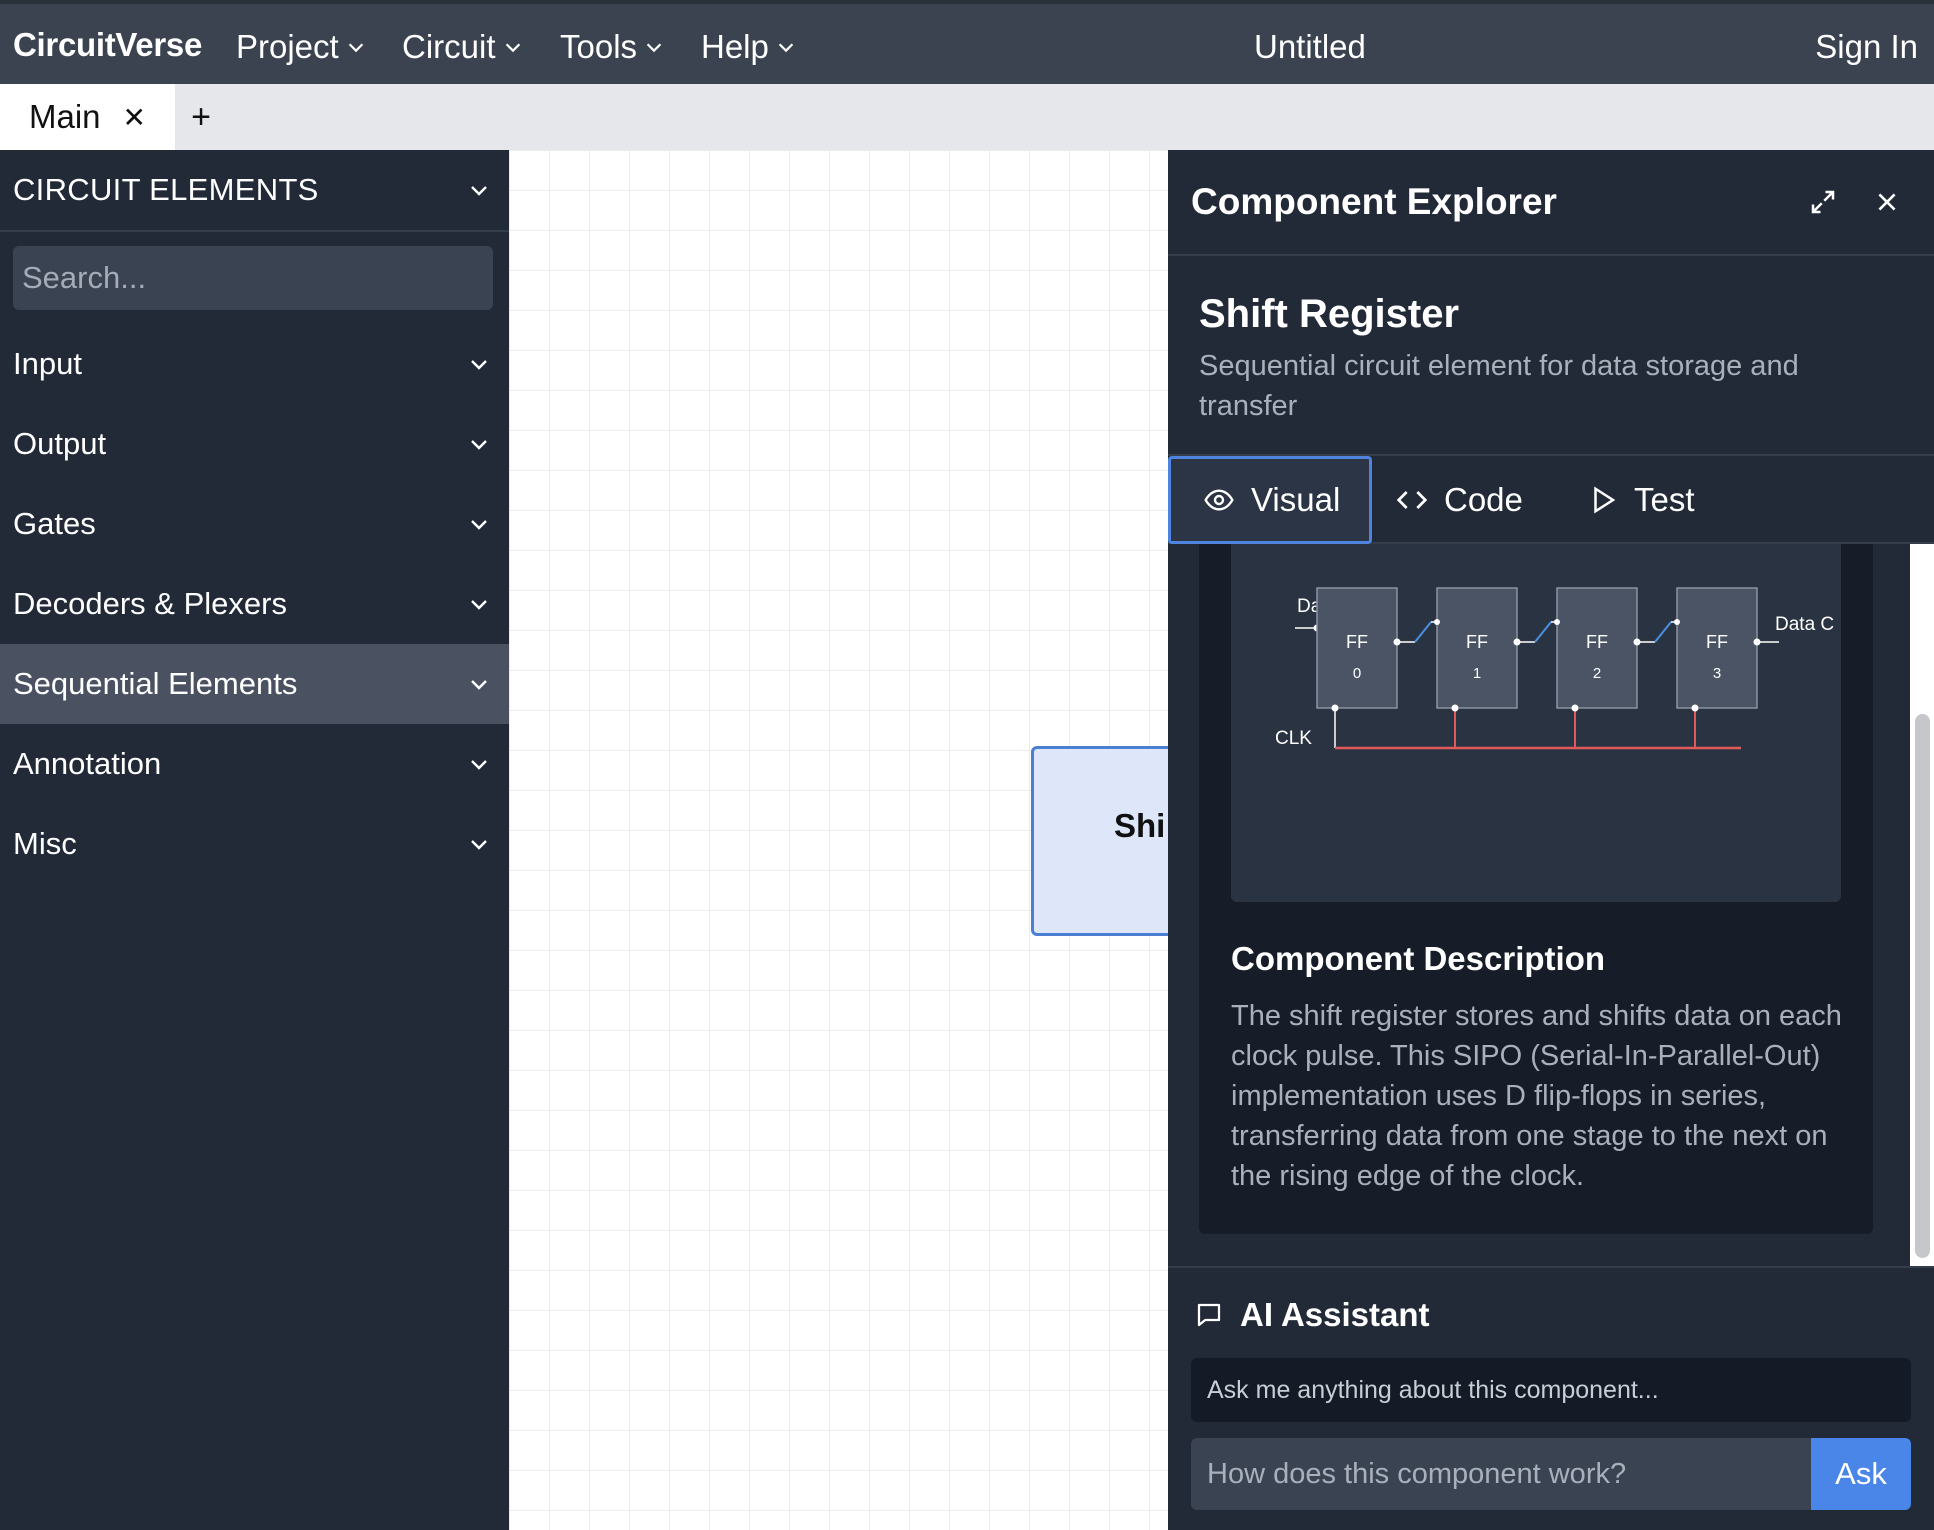 Image resolution: width=1934 pixels, height=1530 pixels. I want to click on clk-label: CLK, so click(1293, 738).